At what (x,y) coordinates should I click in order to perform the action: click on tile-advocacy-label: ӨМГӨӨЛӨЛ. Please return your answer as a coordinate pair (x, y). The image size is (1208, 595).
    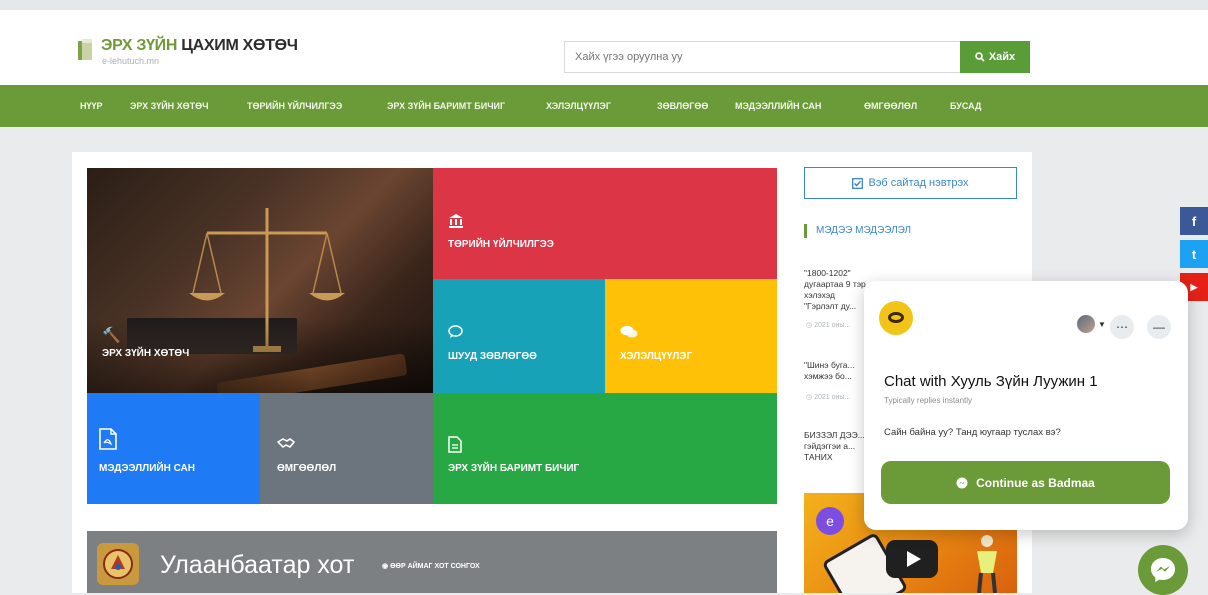
    Looking at the image, I should click on (307, 468).